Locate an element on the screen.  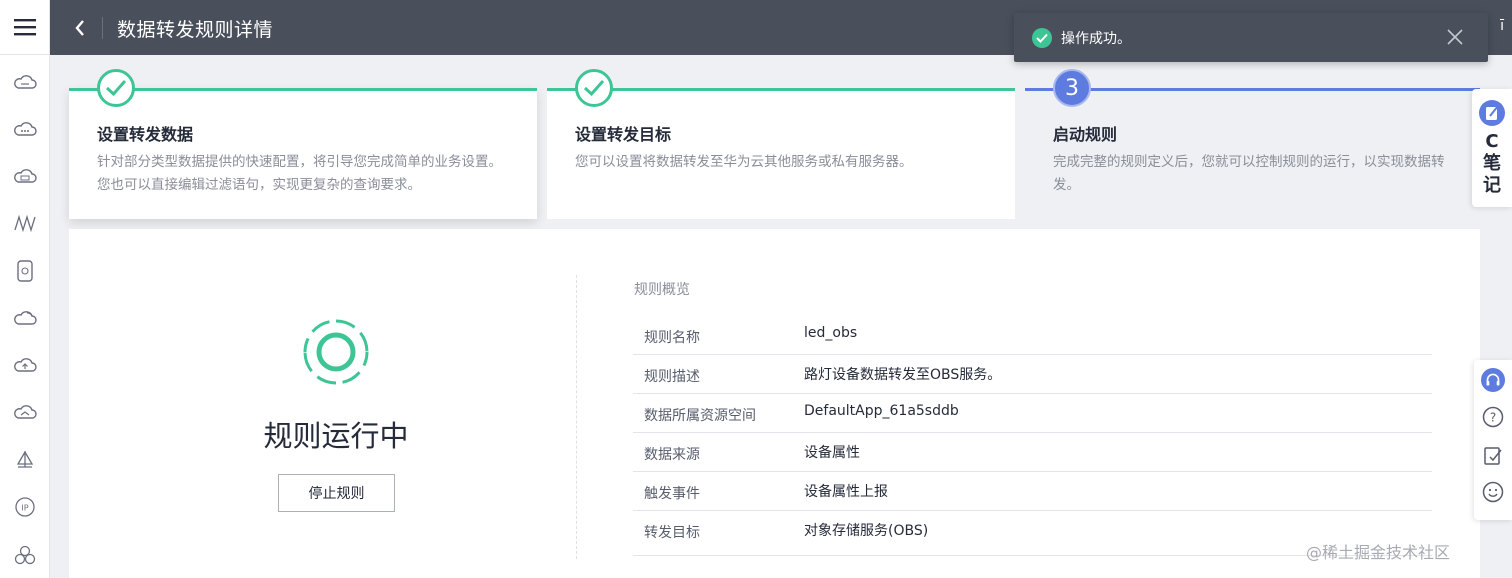
cloud-upload-icon is located at coordinates (25, 365).